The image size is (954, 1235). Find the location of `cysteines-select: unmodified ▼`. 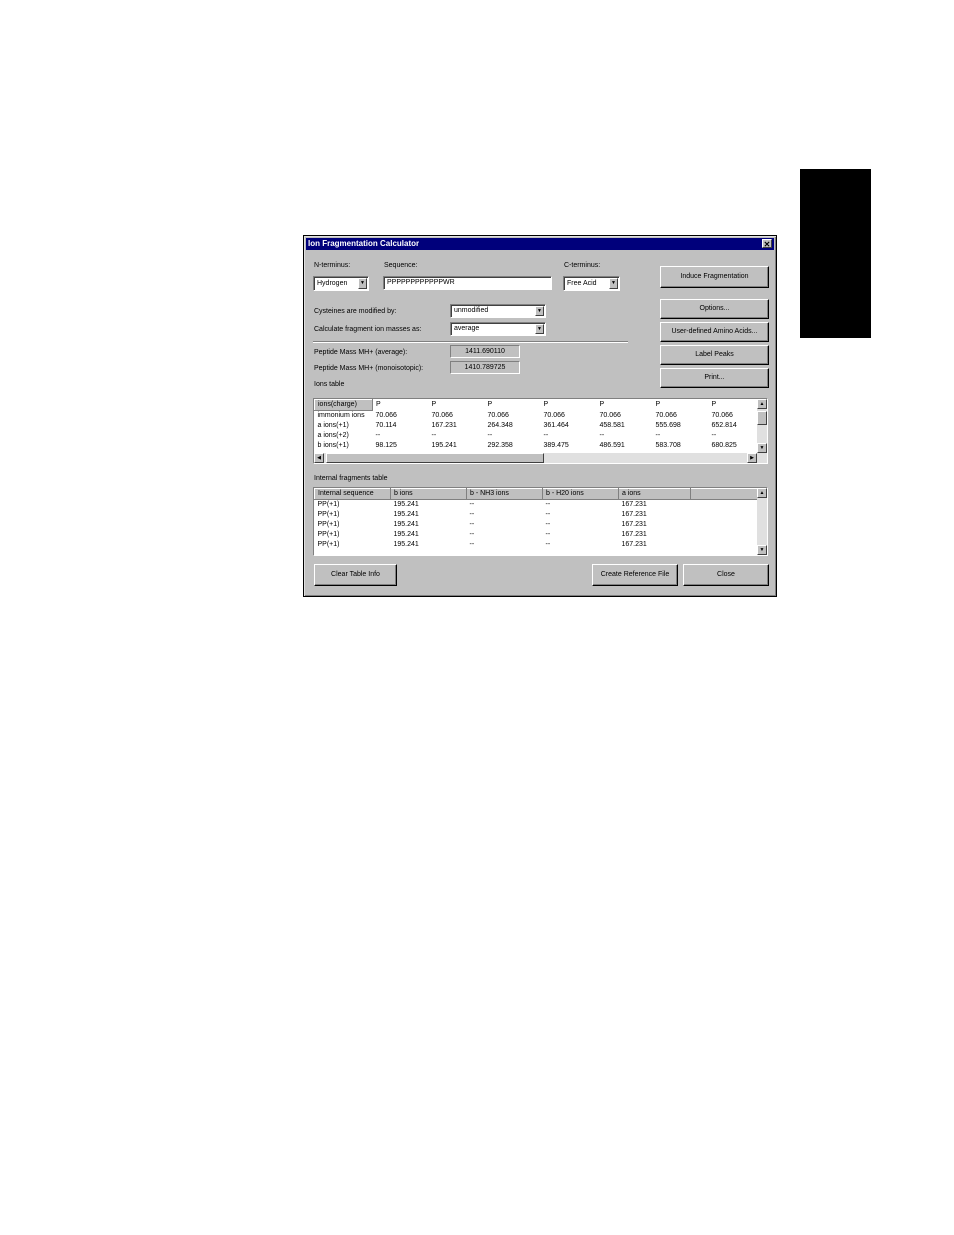

cysteines-select: unmodified ▼ is located at coordinates (498, 311).